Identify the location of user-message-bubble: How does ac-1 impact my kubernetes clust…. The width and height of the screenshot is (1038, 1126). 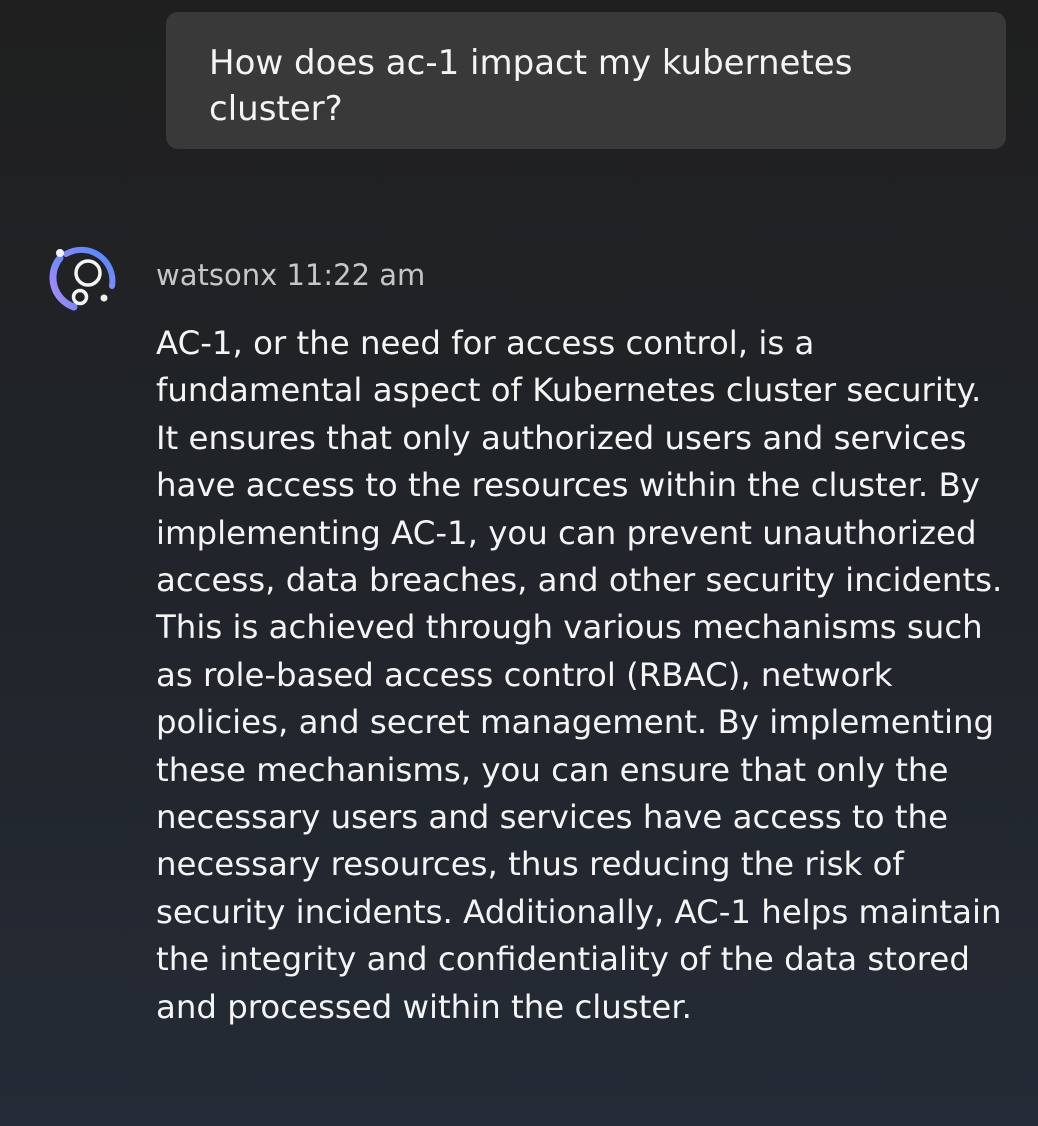
(586, 80).